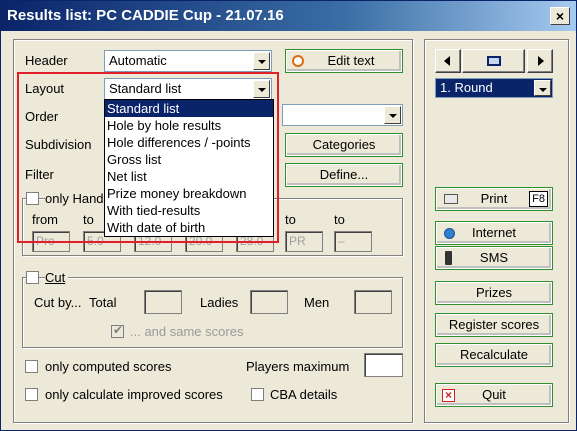  What do you see at coordinates (449, 233) in the screenshot?
I see `globe-icon` at bounding box center [449, 233].